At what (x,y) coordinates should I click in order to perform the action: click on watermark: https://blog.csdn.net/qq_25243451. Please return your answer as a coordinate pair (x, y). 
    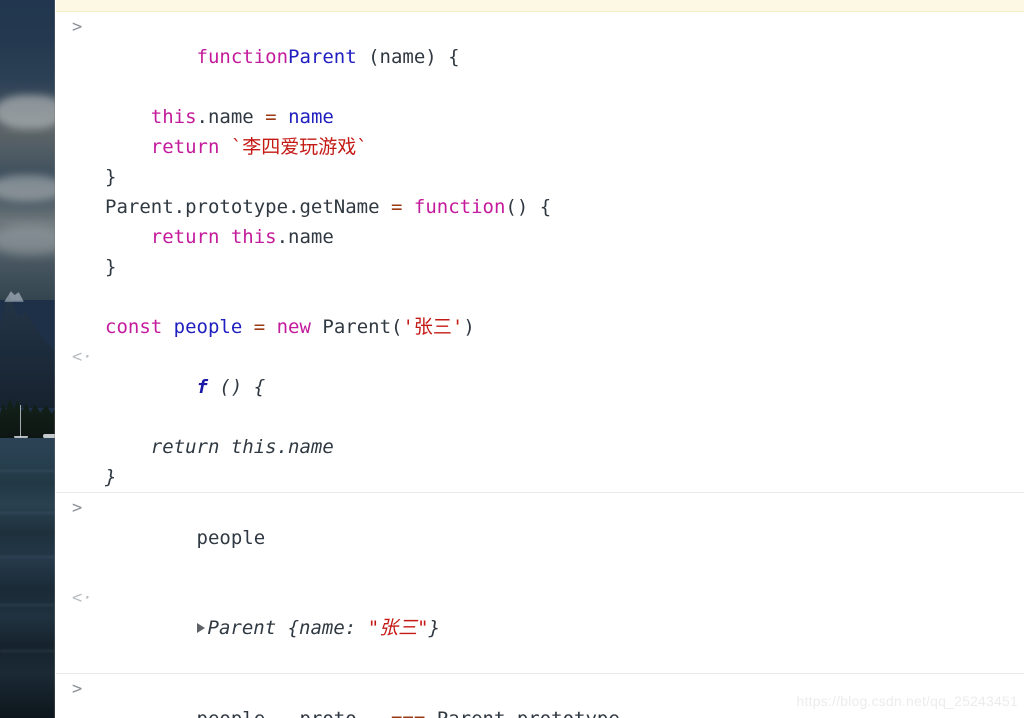
    Looking at the image, I should click on (907, 701).